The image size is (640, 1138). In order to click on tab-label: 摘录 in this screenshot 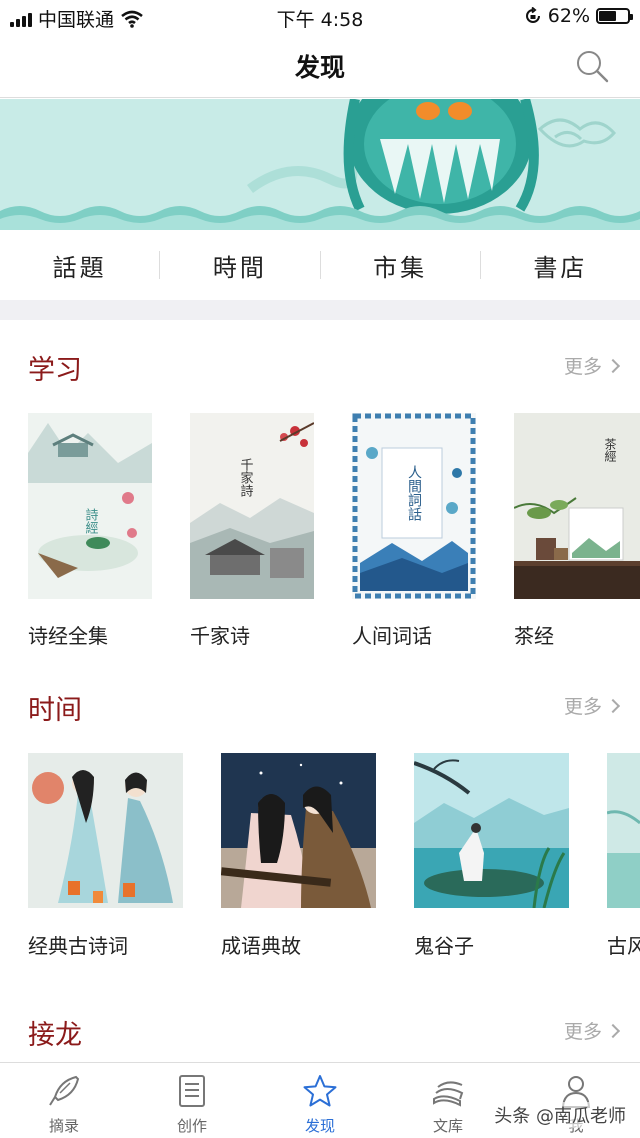, I will do `click(63, 1126)`.